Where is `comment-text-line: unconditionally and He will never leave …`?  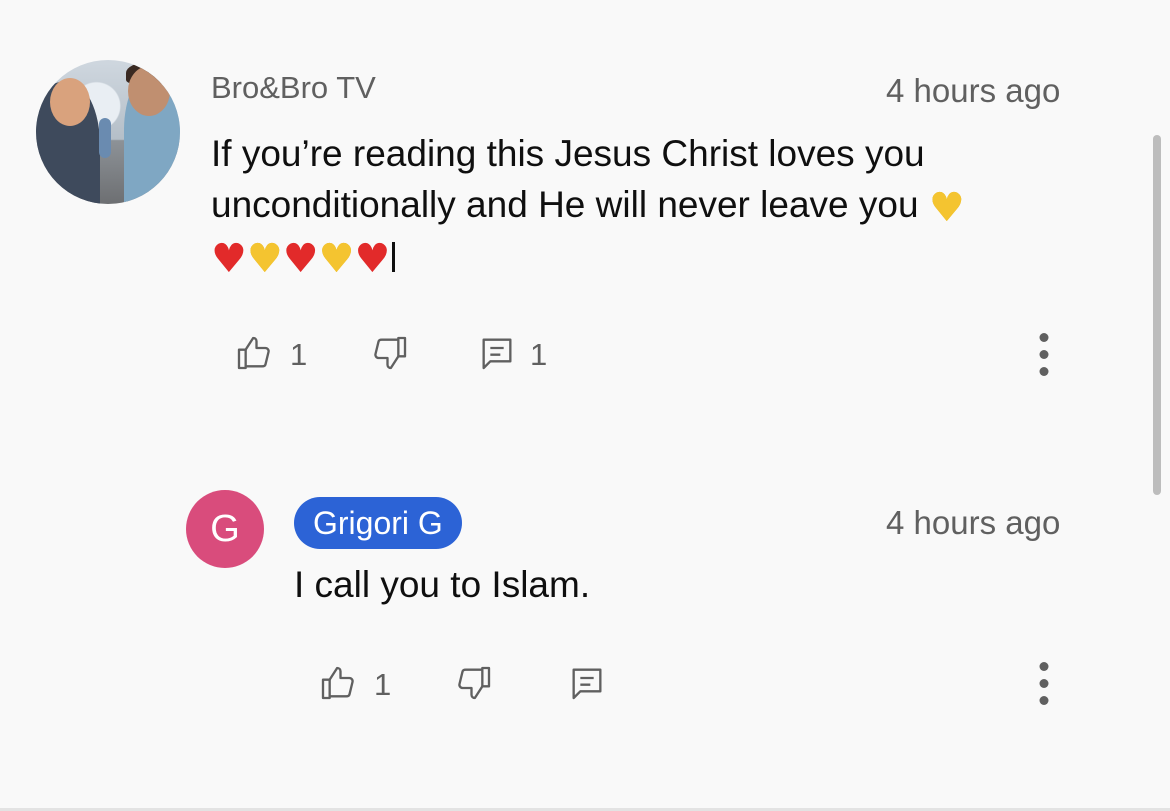
comment-text-line: unconditionally and He will never leave … is located at coordinates (661, 204).